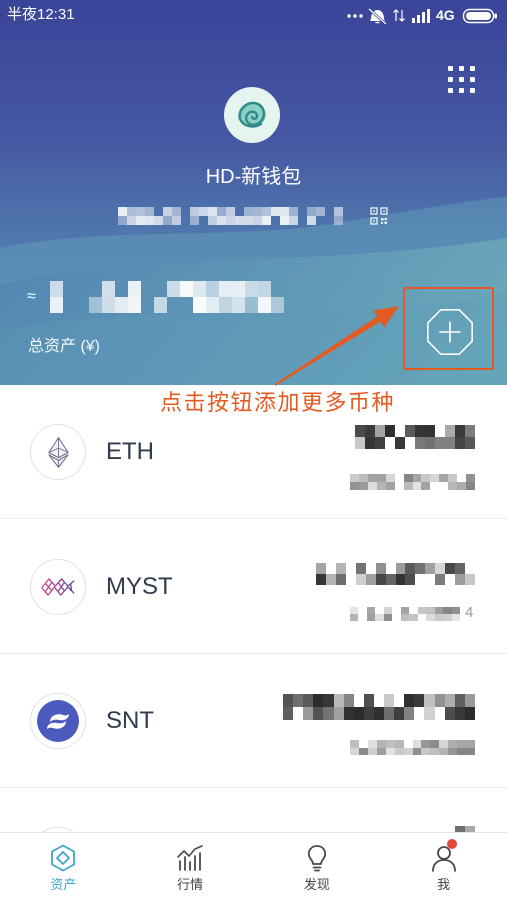 This screenshot has height=898, width=507. What do you see at coordinates (58, 452) in the screenshot?
I see `eth-icon` at bounding box center [58, 452].